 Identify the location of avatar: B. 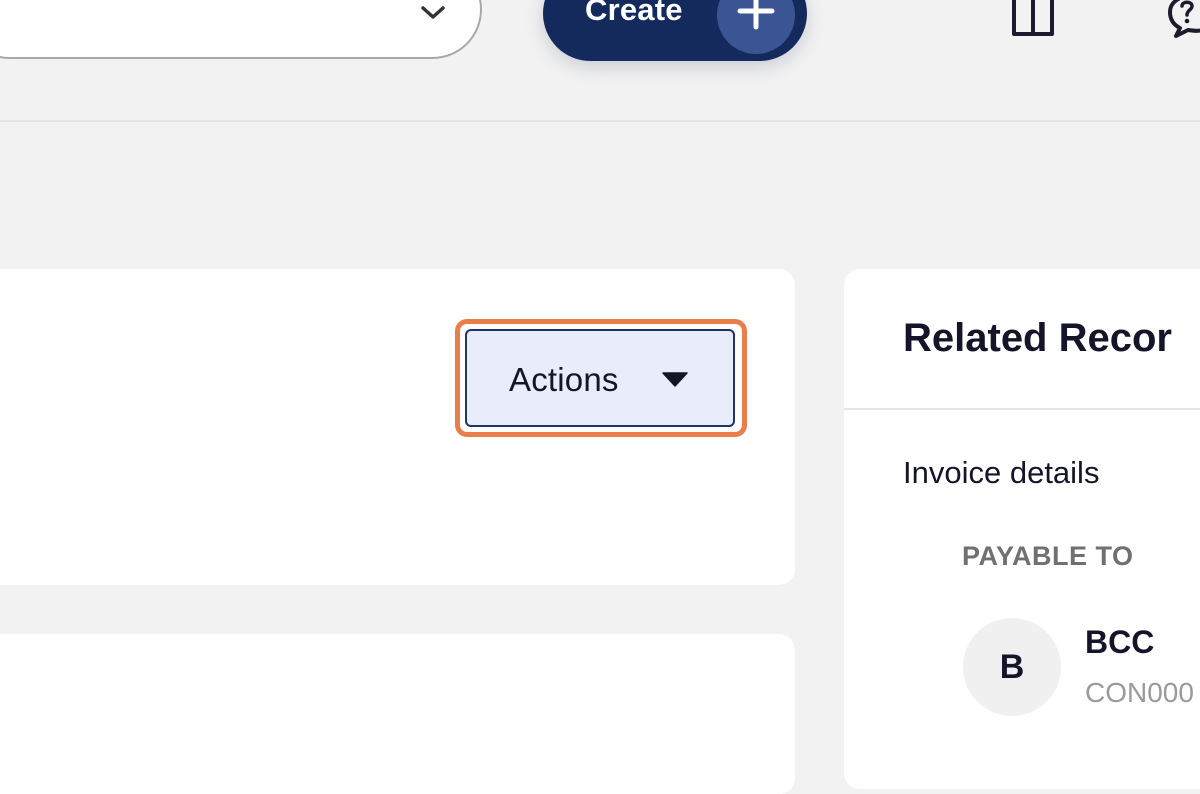
(1012, 667).